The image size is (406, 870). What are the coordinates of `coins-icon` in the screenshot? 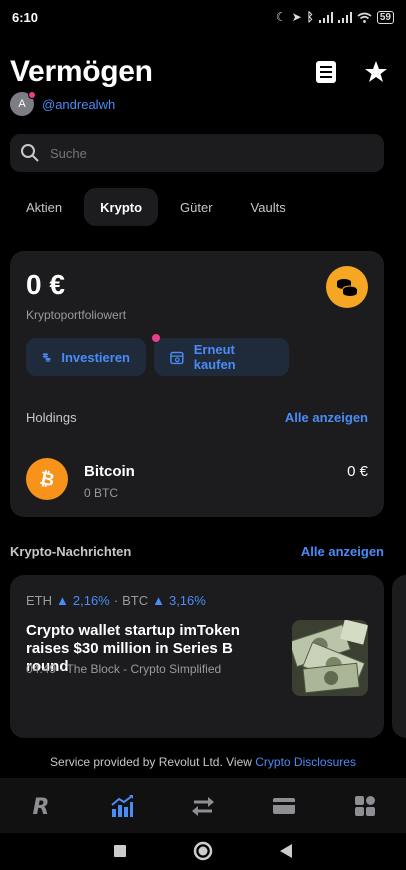 It's located at (347, 287).